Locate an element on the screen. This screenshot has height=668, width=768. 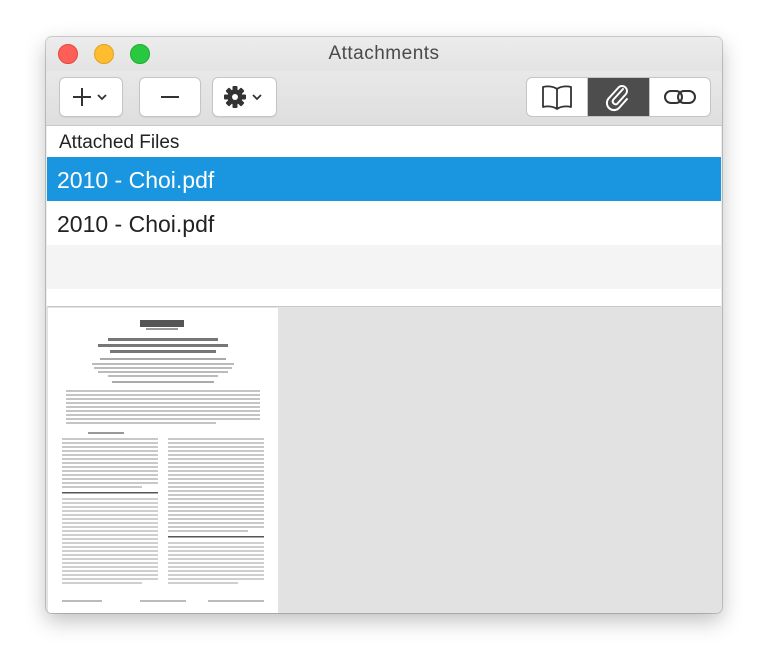
attachments-view-tab is located at coordinates (619, 97).